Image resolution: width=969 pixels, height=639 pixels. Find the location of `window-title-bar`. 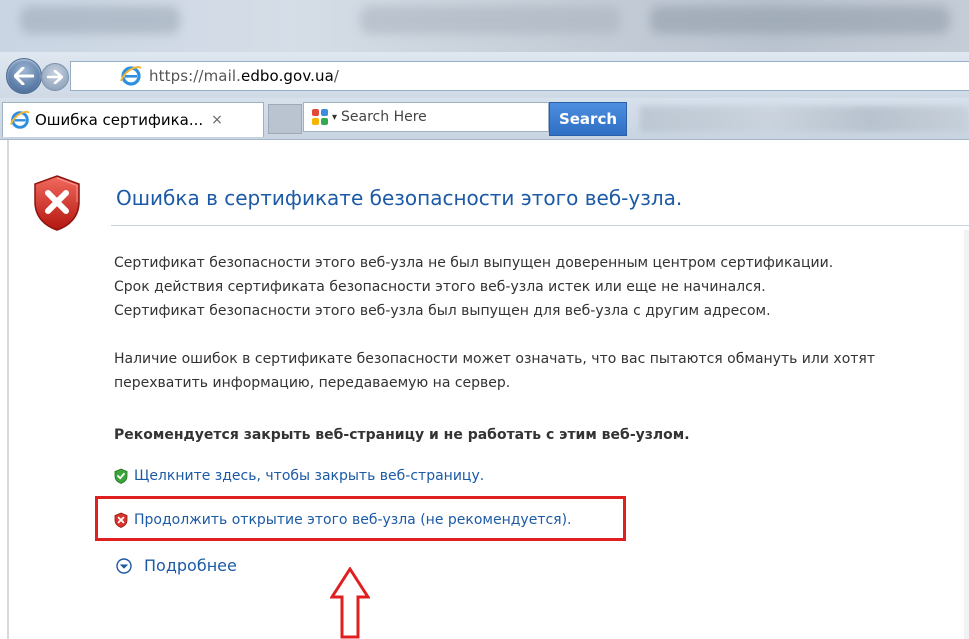

window-title-bar is located at coordinates (484, 26).